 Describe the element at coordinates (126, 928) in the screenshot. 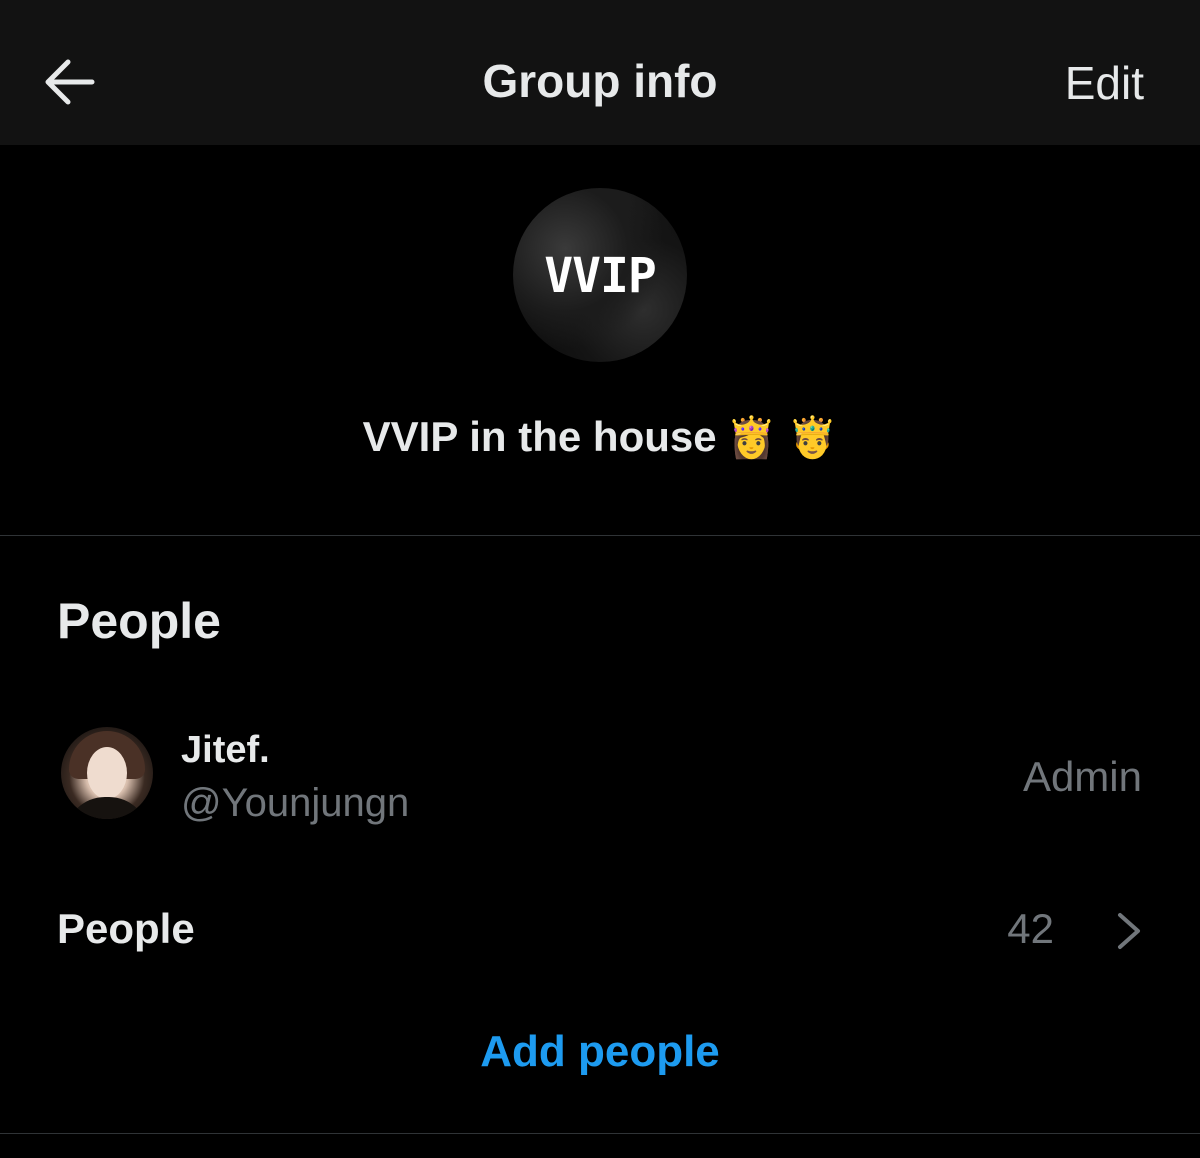

I see `people-row-label: People` at that location.